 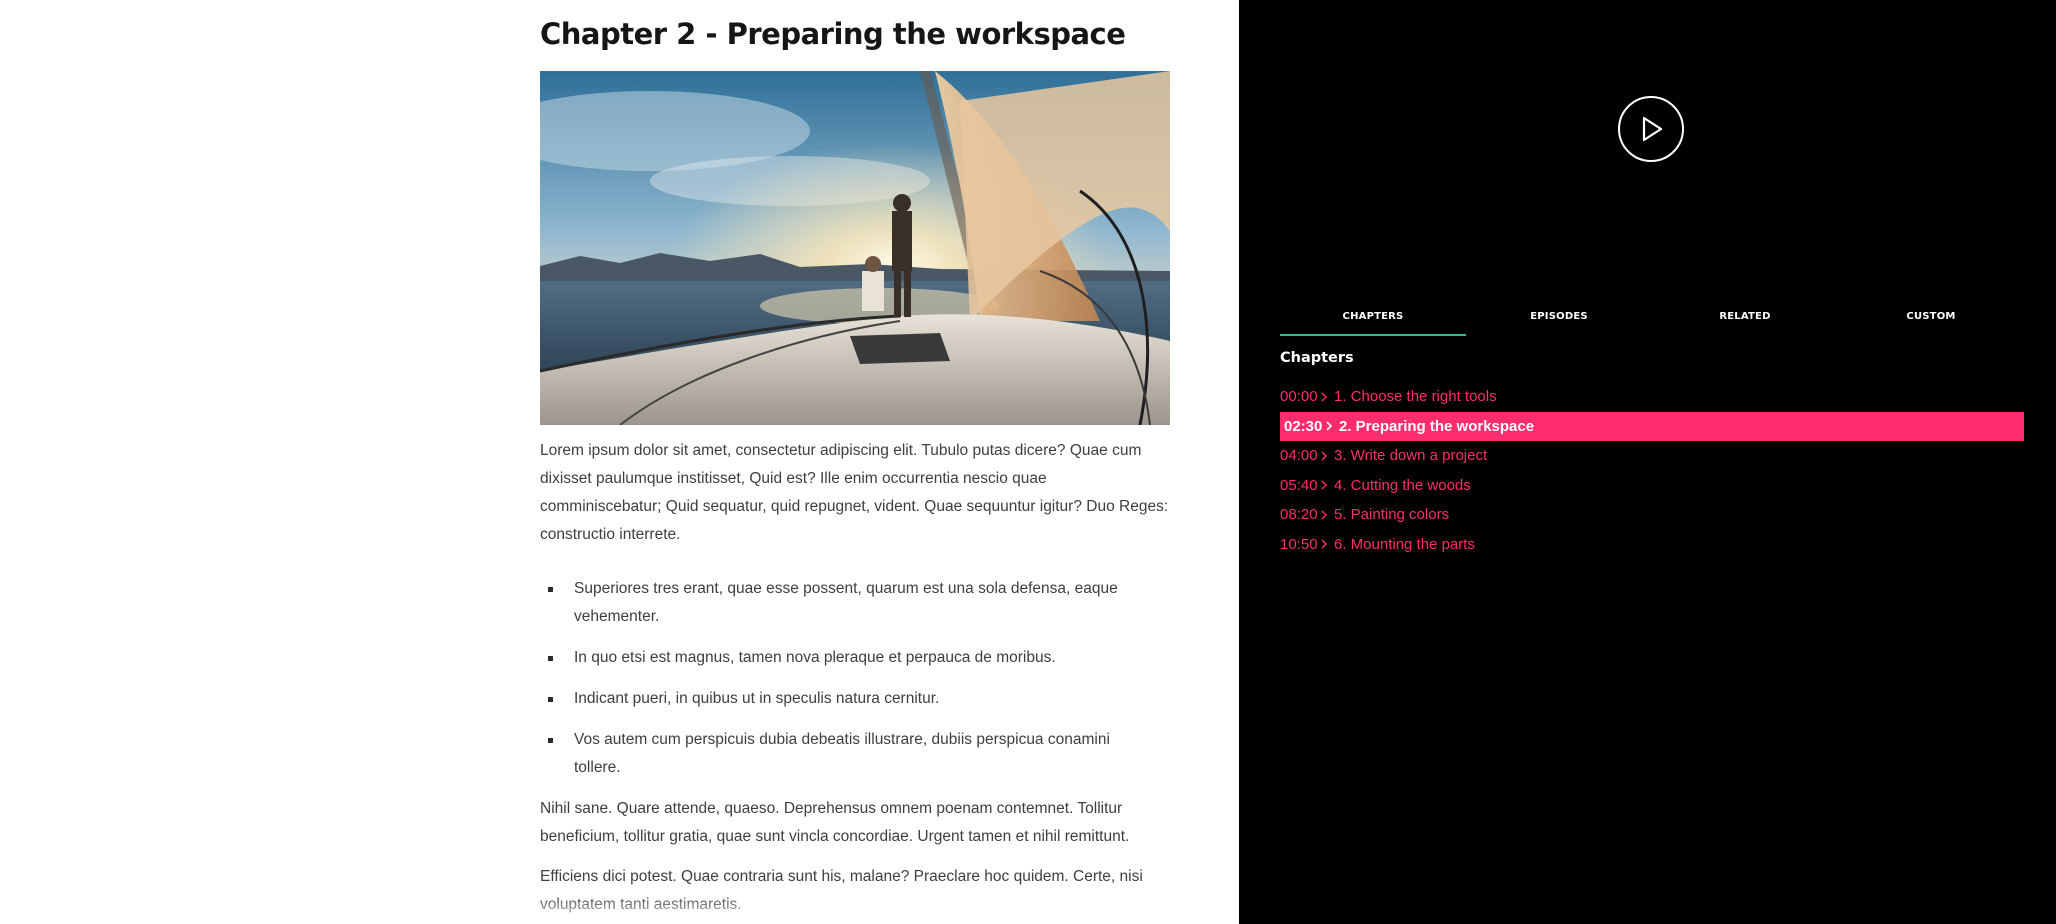 What do you see at coordinates (1652, 426) in the screenshot?
I see `chapter-item-active: 02:30 2. Preparing the workspace` at bounding box center [1652, 426].